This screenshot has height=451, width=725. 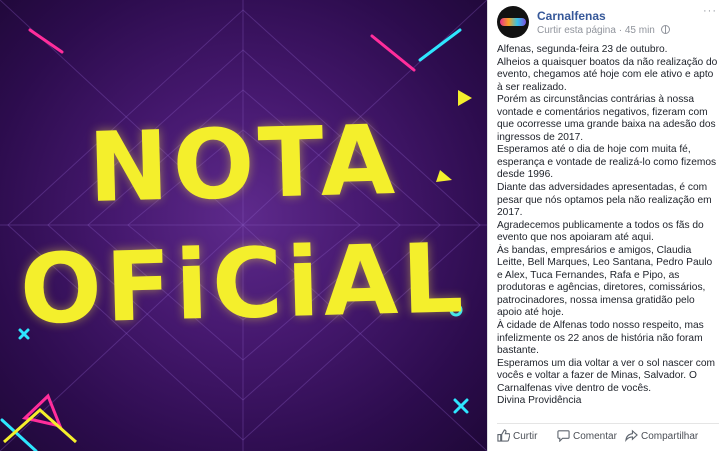 What do you see at coordinates (640, 30) in the screenshot?
I see `post-timestamp: 45 min` at bounding box center [640, 30].